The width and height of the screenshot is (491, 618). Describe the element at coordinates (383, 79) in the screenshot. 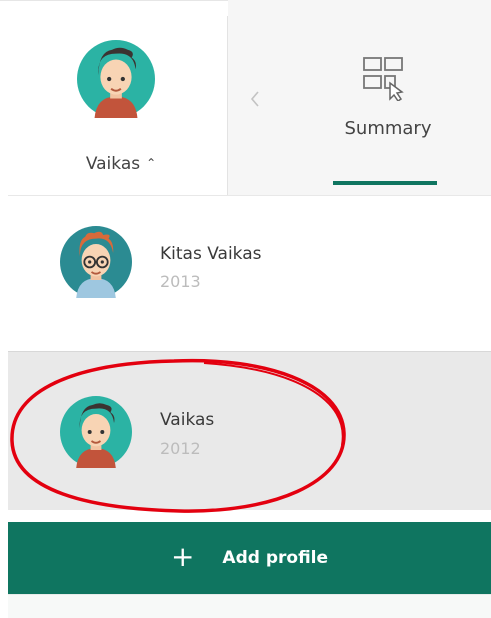

I see `dashboard-cursor-icon` at that location.